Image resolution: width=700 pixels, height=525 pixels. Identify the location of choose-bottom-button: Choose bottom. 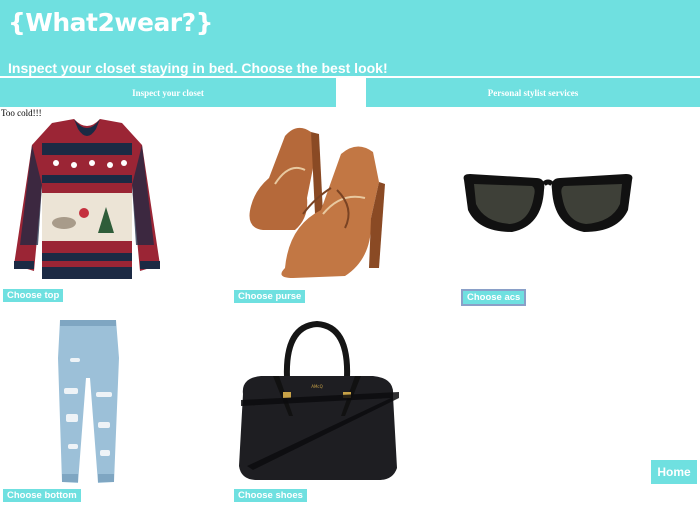
(42, 495).